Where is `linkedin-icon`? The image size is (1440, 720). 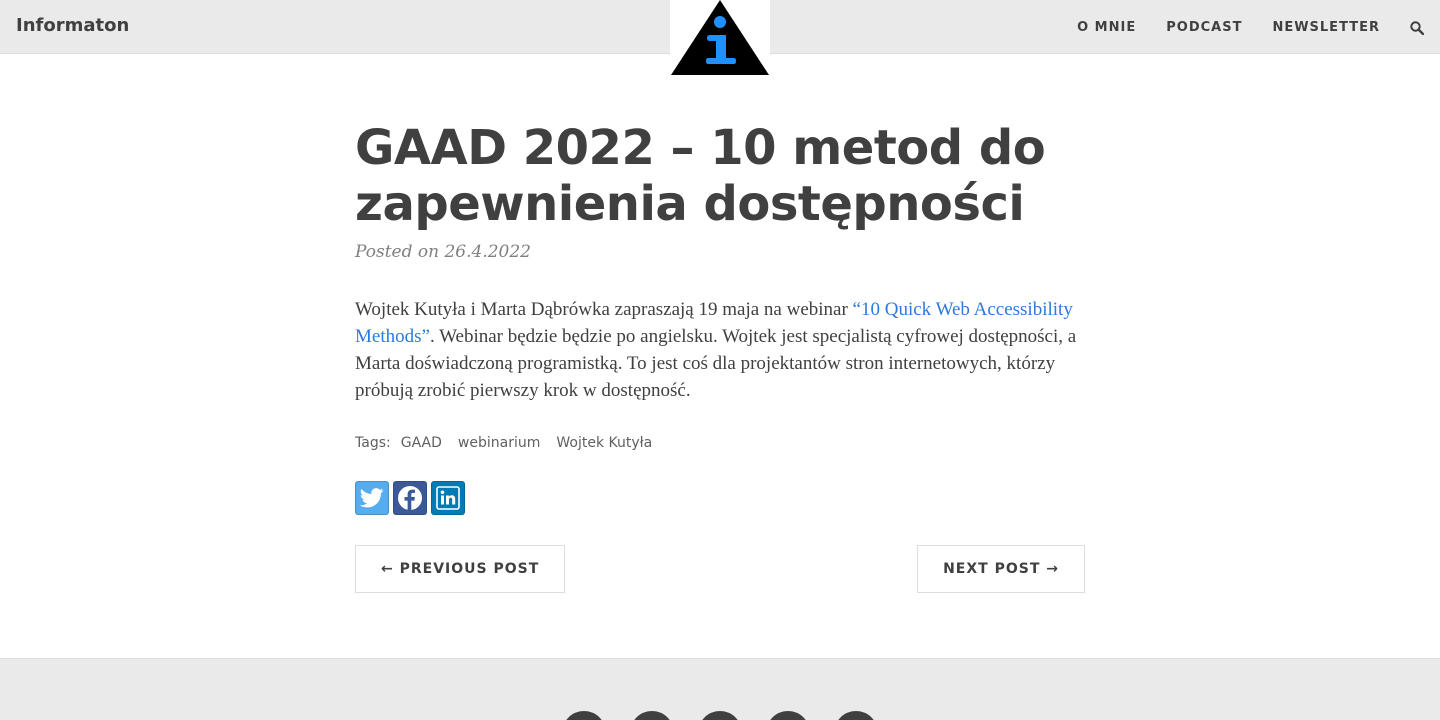
linkedin-icon is located at coordinates (448, 498).